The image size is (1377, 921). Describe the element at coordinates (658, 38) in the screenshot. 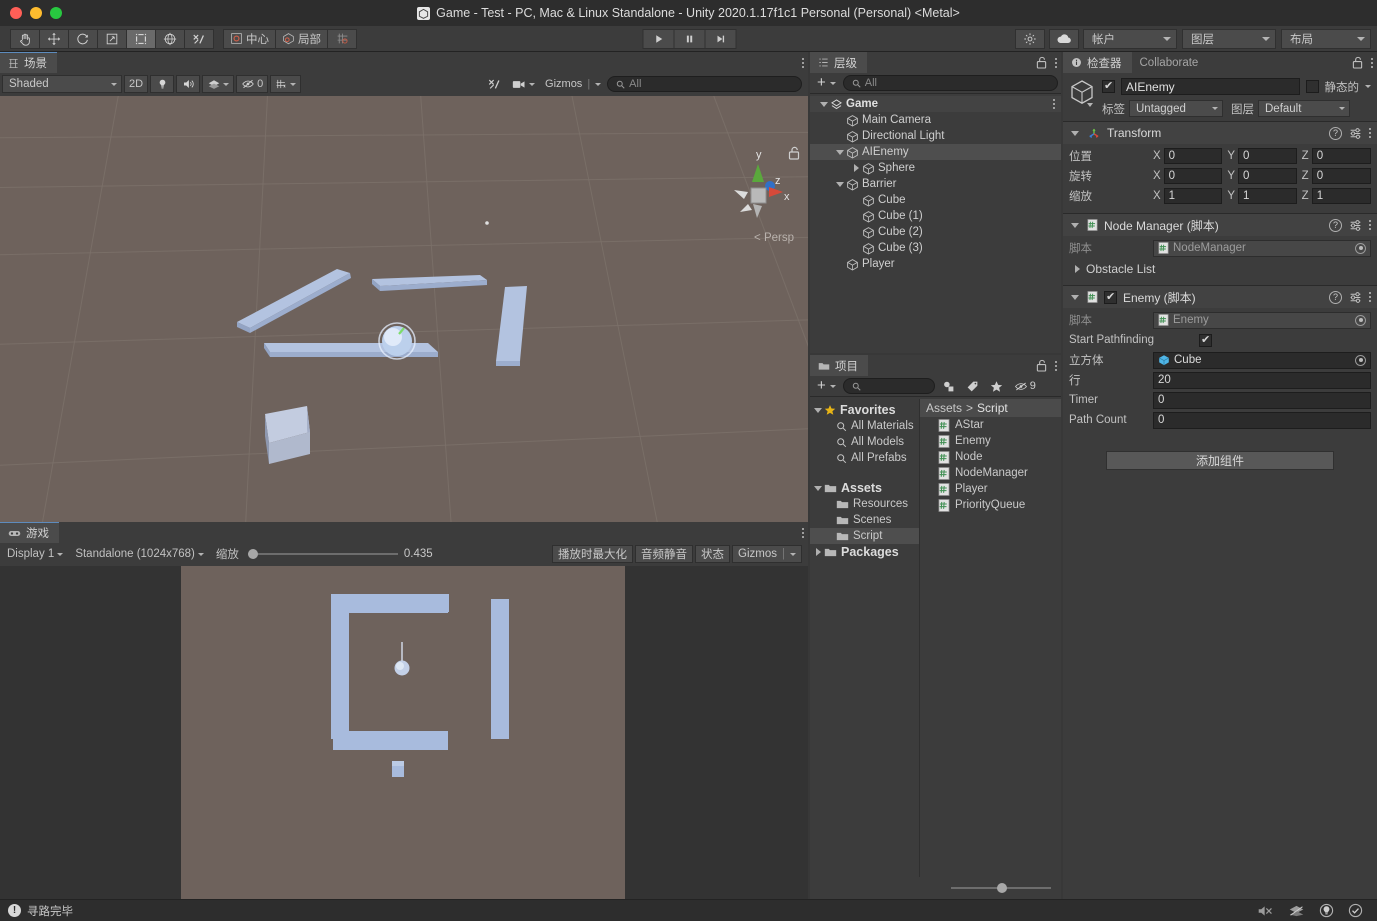

I see `play-button` at that location.